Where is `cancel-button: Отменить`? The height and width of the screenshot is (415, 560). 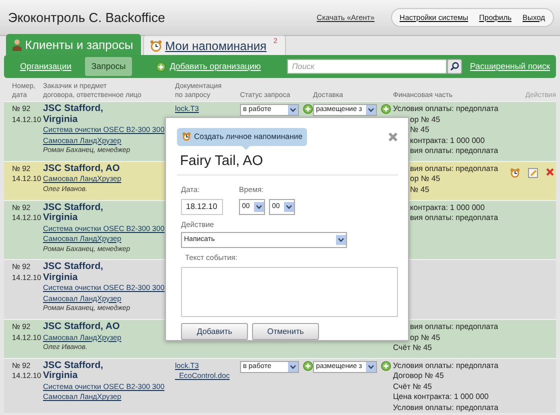
cancel-button: Отменить is located at coordinates (285, 331).